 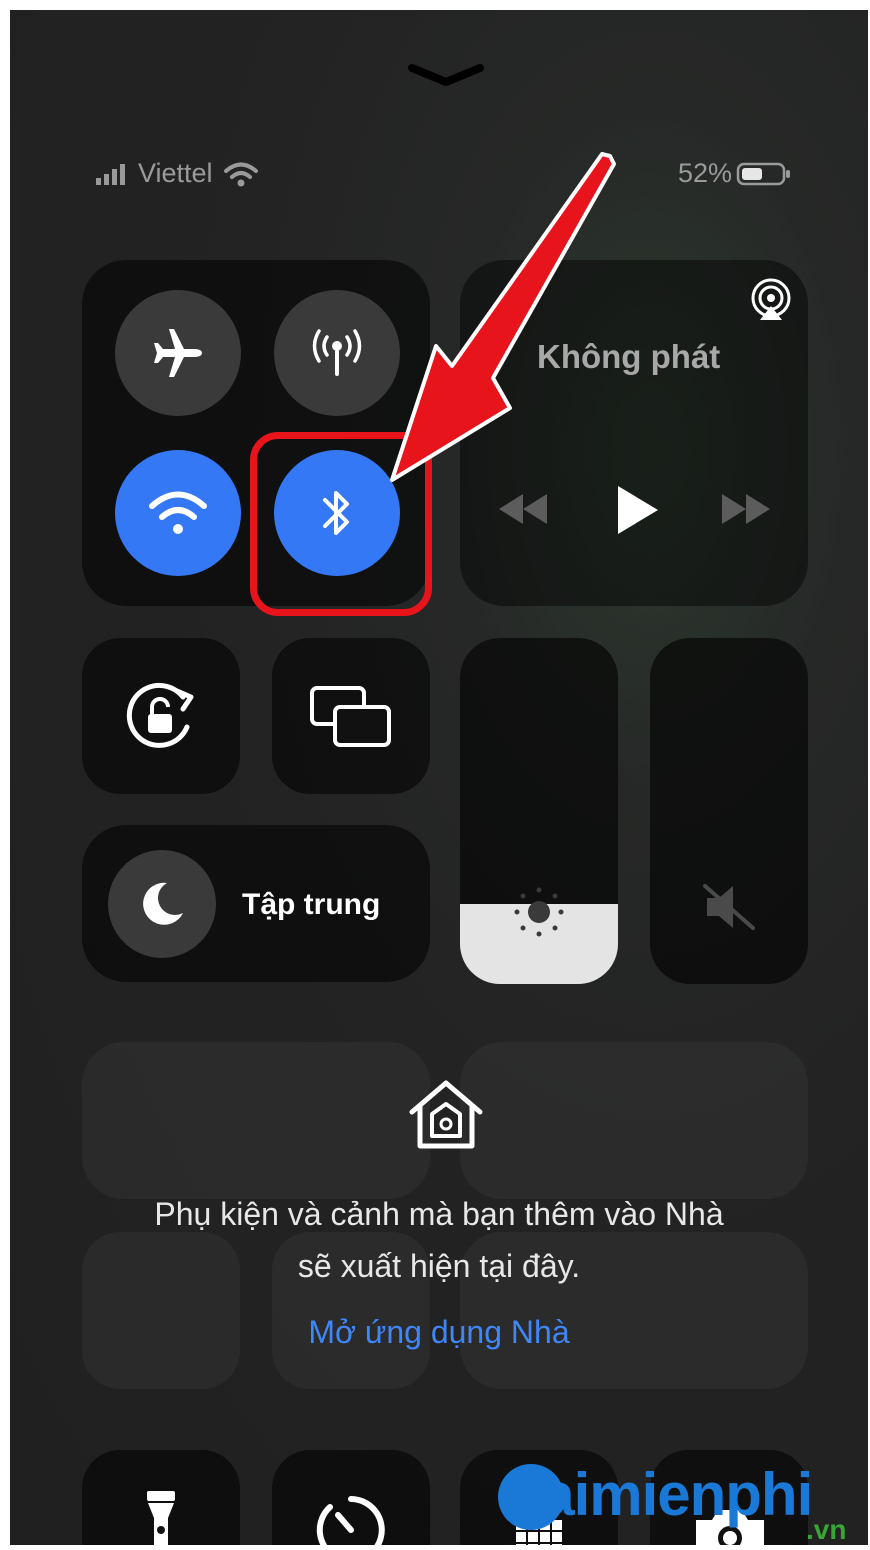 What do you see at coordinates (446, 1114) in the screenshot?
I see `home-icon` at bounding box center [446, 1114].